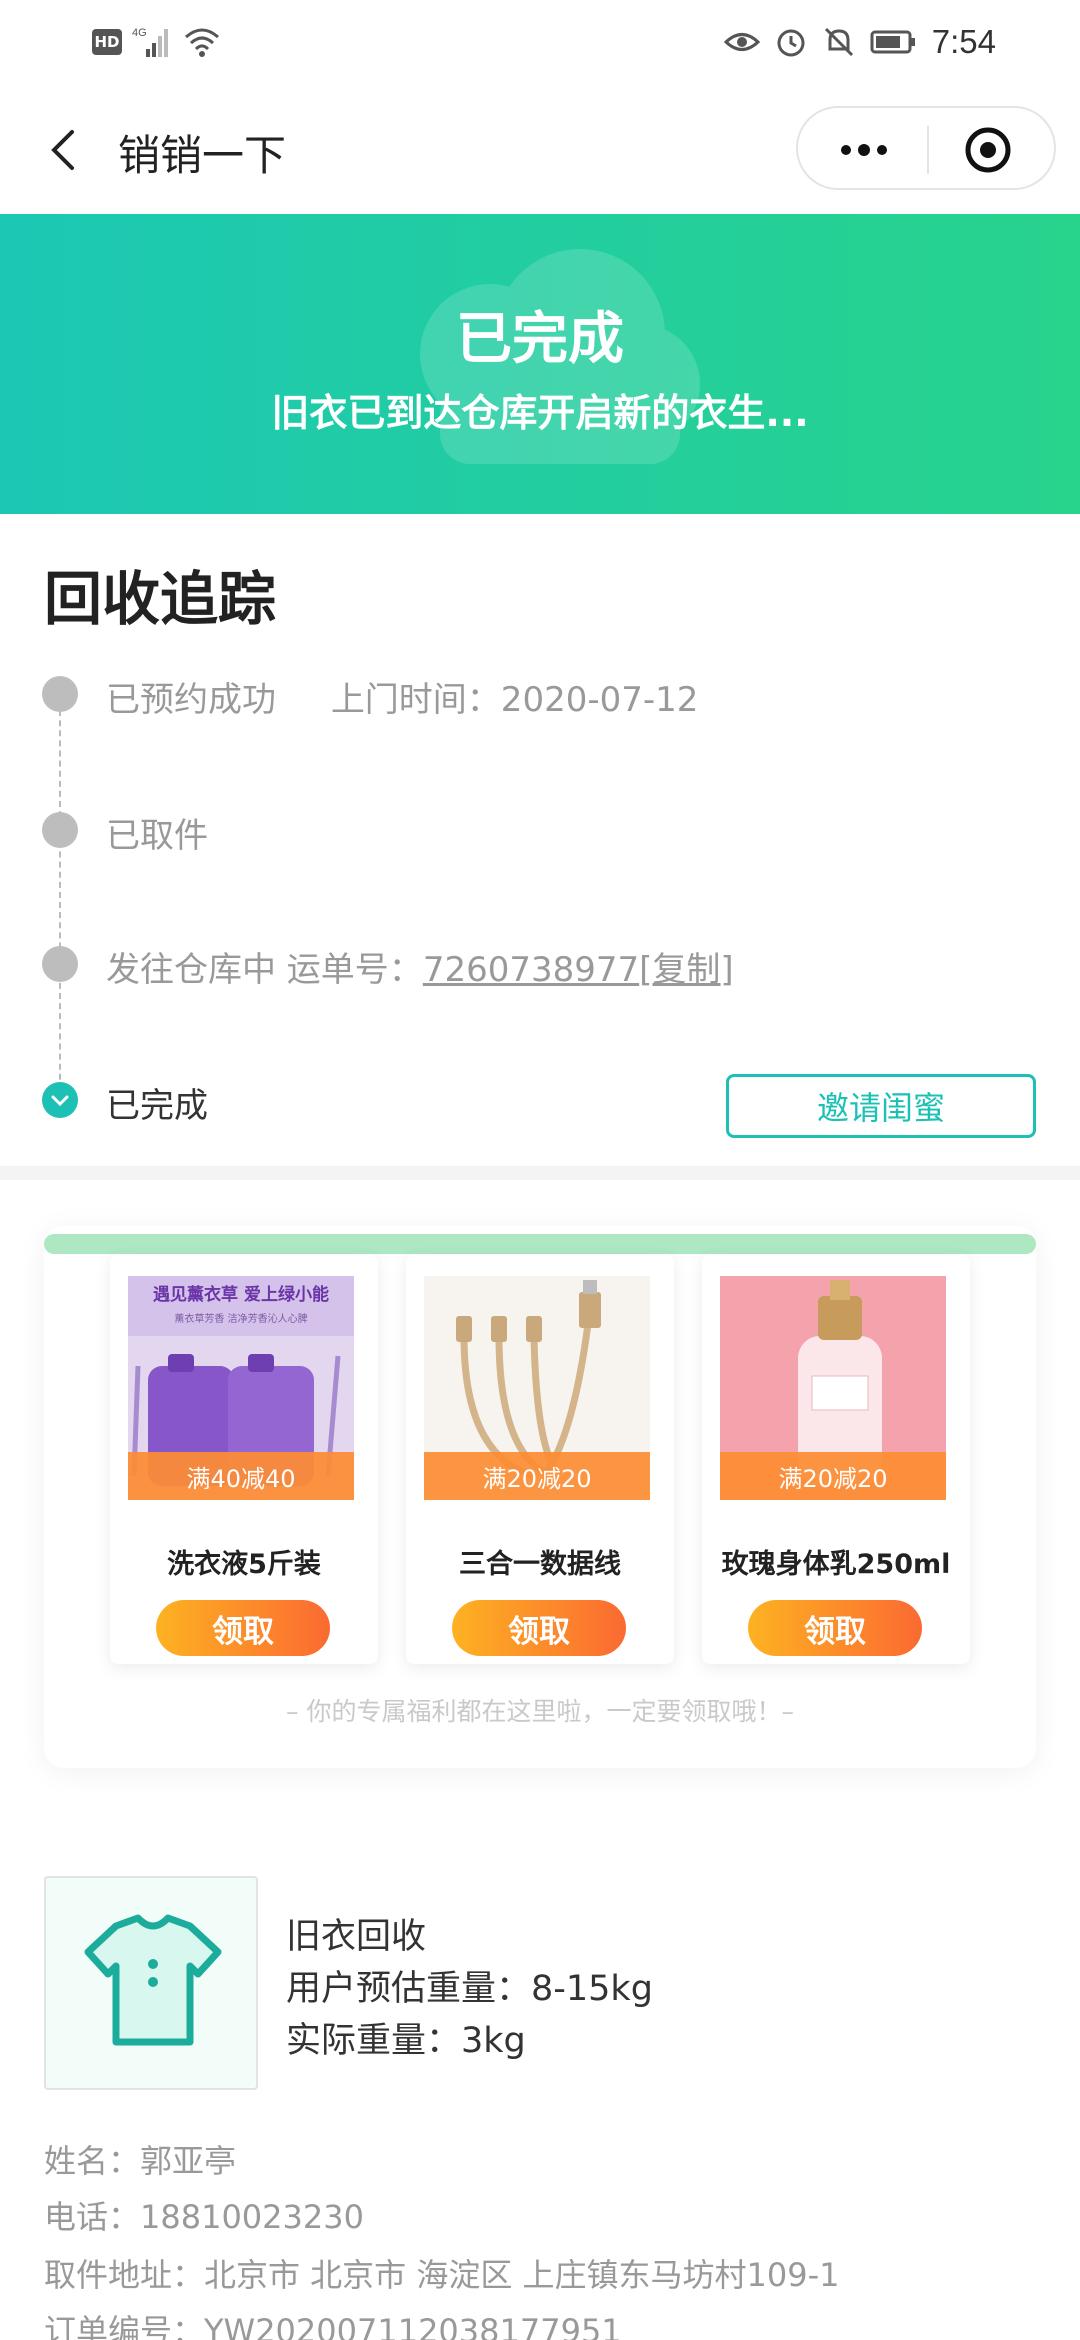 The height and width of the screenshot is (2340, 1080). Describe the element at coordinates (442, 2275) in the screenshot. I see `pickup-address: 取件地址：北京市 北京市 海淀区 上庄镇东马坊村109-1` at that location.